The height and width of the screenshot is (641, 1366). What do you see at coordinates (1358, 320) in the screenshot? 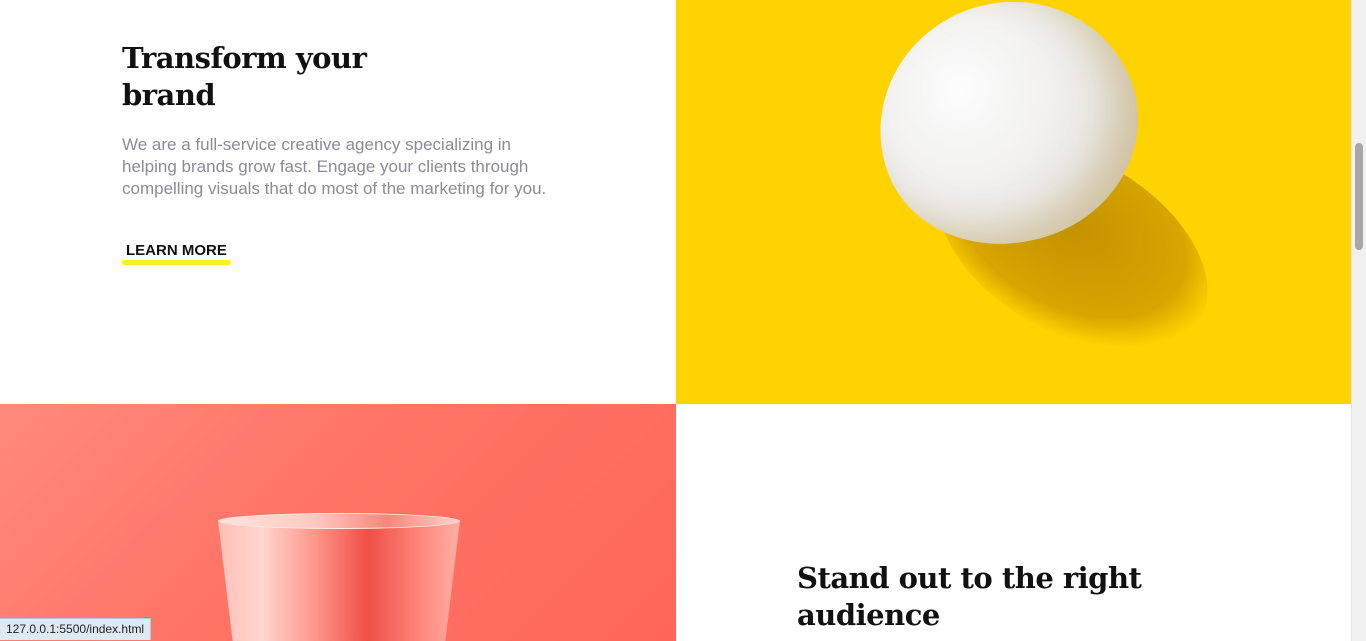
I see `vertical-scrollbar` at bounding box center [1358, 320].